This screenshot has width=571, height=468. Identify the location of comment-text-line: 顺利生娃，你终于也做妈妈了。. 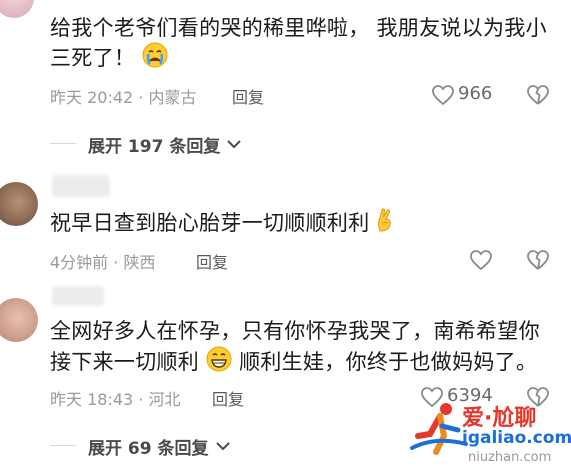
(388, 362).